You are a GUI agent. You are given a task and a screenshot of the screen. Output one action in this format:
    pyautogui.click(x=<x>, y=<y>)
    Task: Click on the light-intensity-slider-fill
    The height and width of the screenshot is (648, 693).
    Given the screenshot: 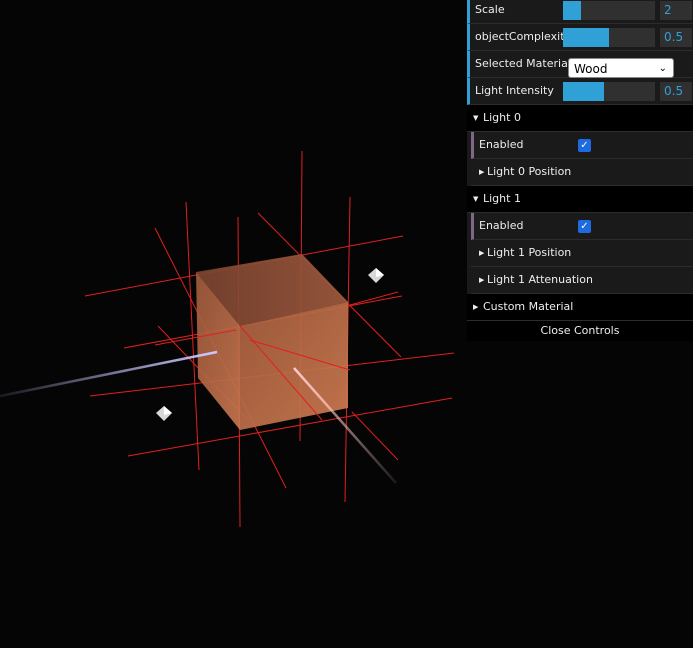 What is the action you would take?
    pyautogui.click(x=584, y=91)
    